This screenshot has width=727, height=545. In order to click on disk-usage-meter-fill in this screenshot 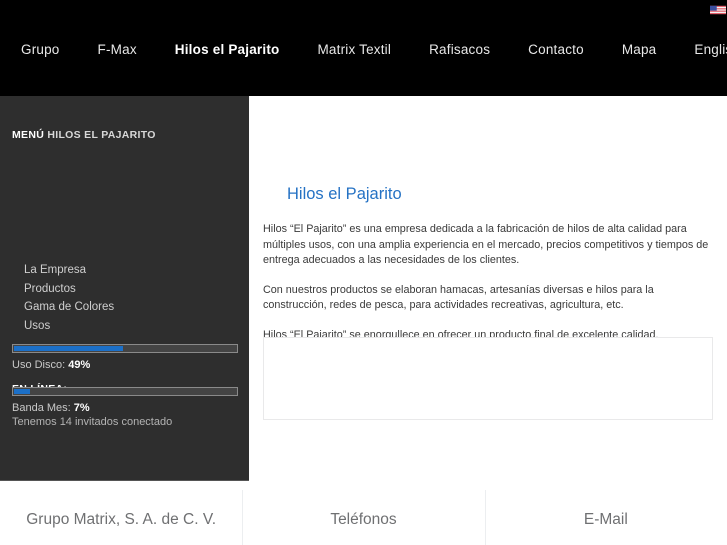, I will do `click(68, 348)`.